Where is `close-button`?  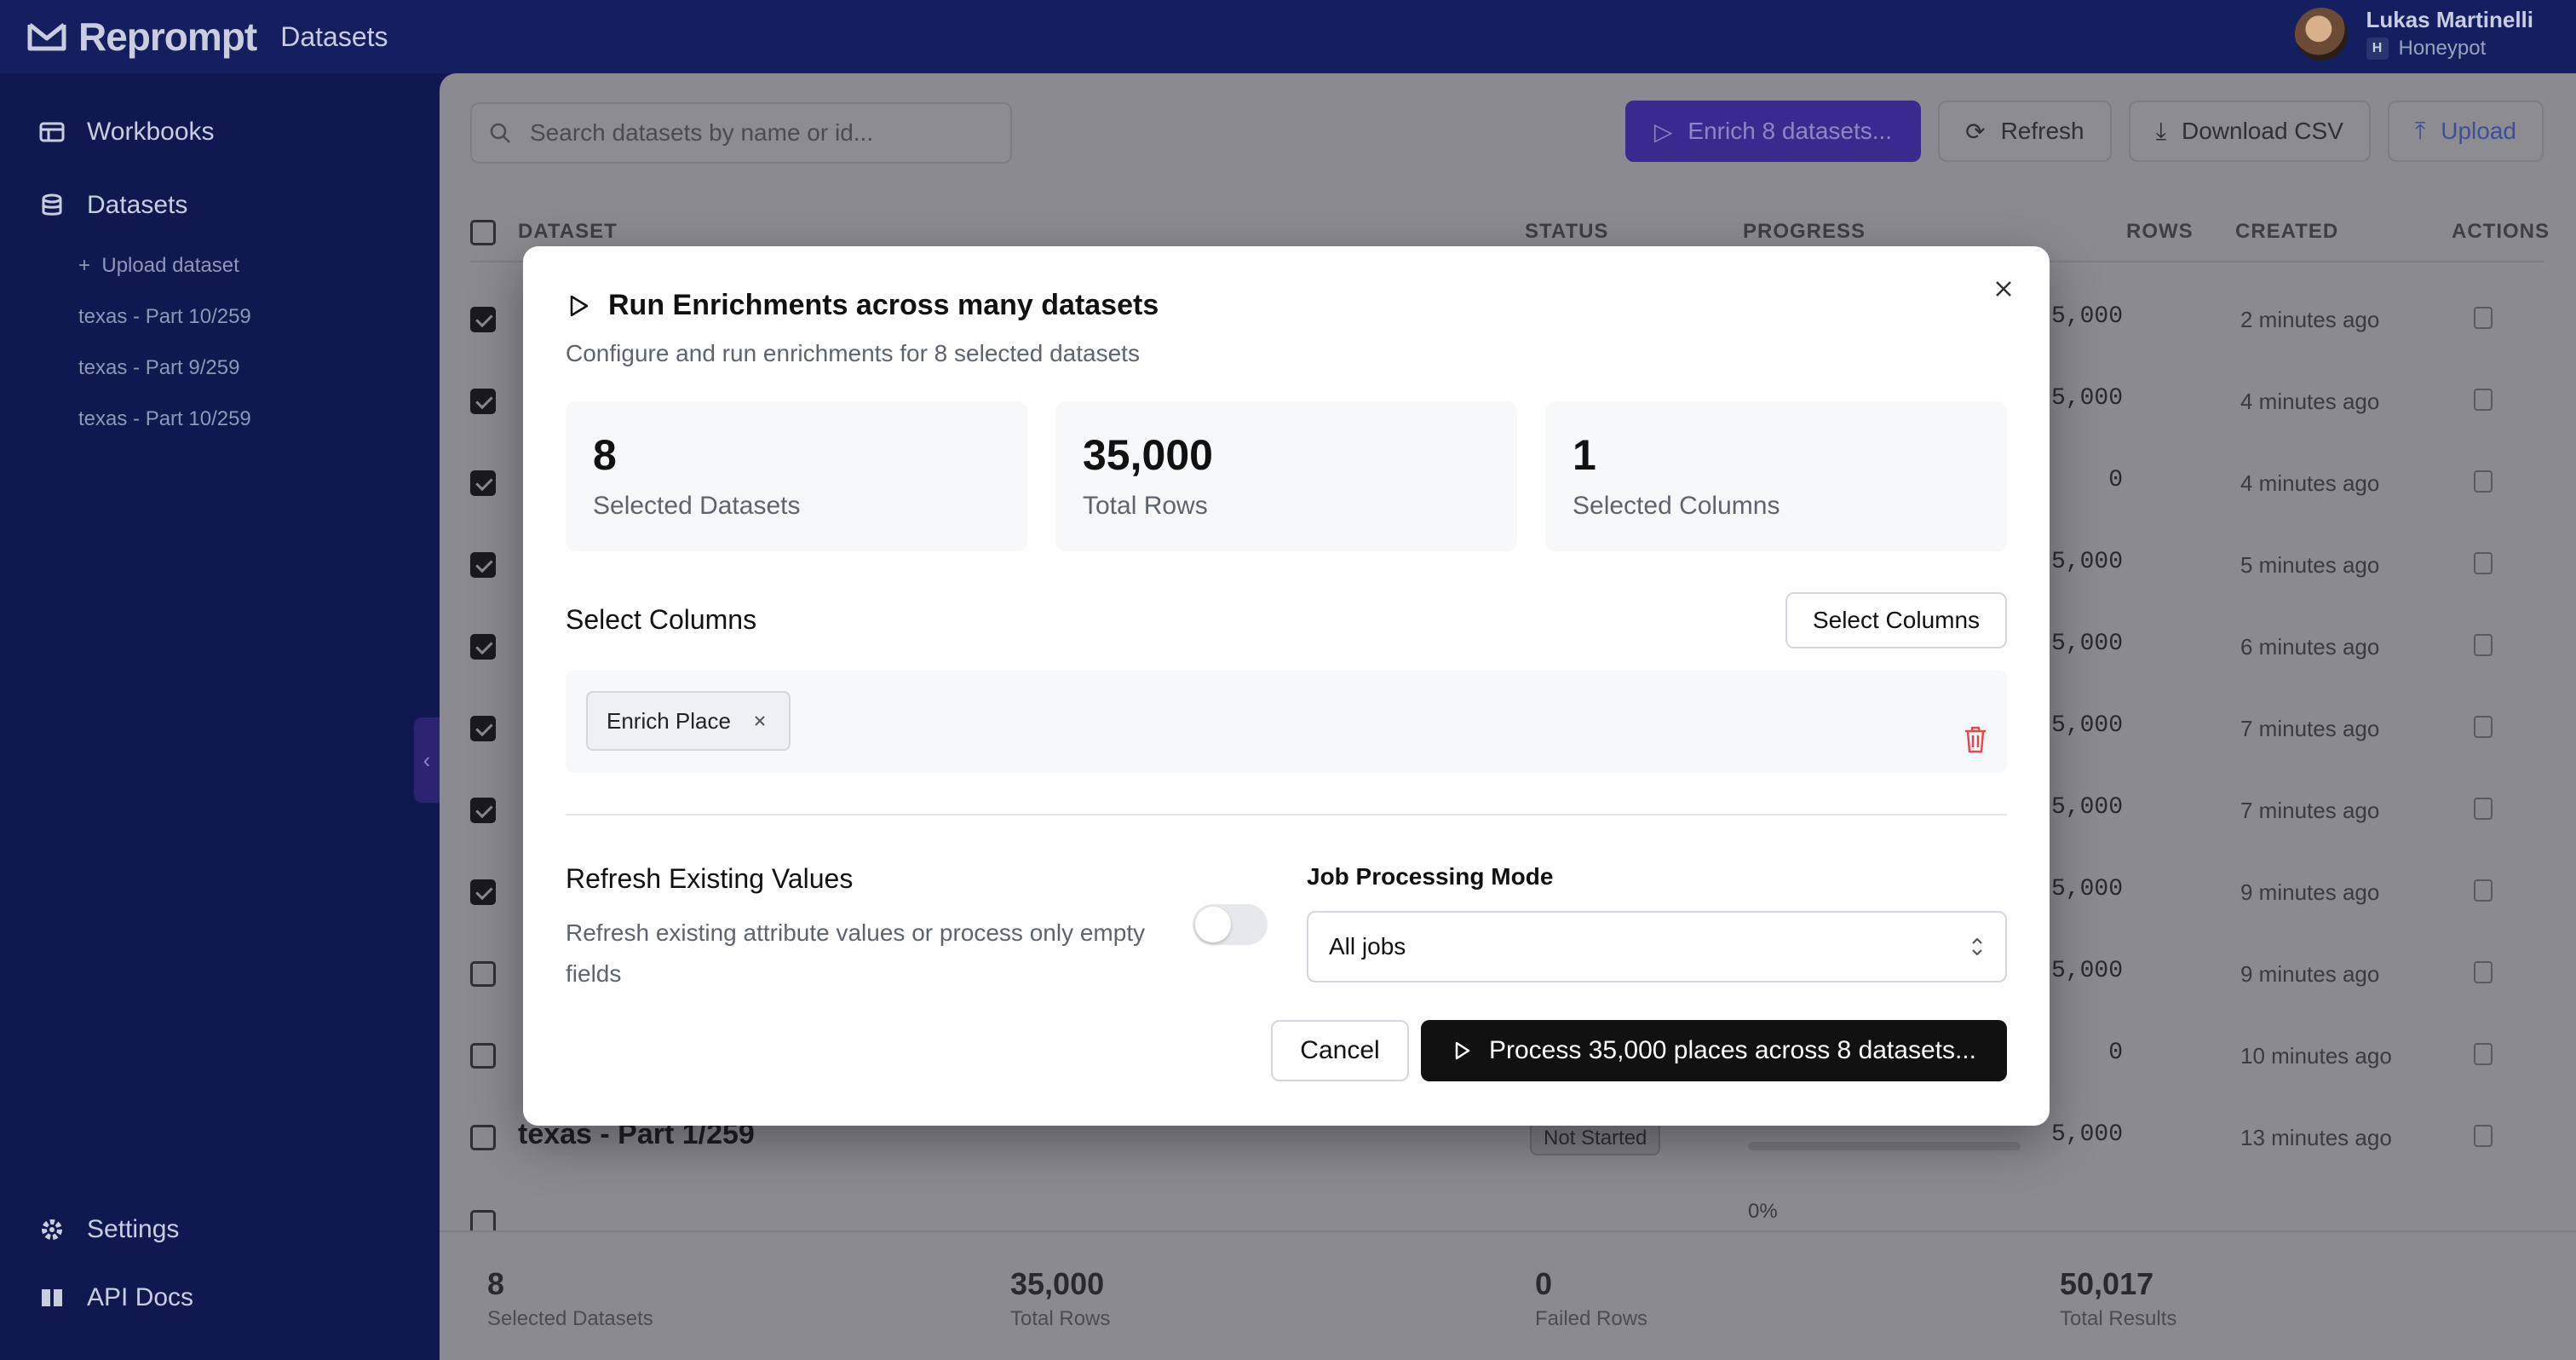 close-button is located at coordinates (2004, 289).